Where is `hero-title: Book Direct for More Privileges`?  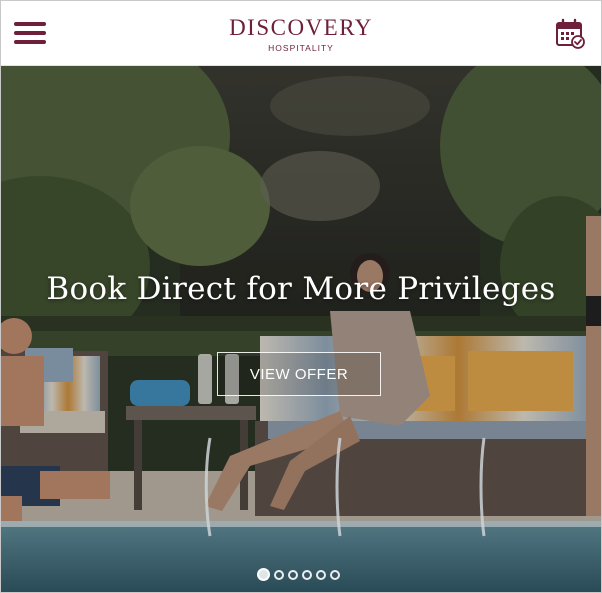 hero-title: Book Direct for More Privileges is located at coordinates (301, 289).